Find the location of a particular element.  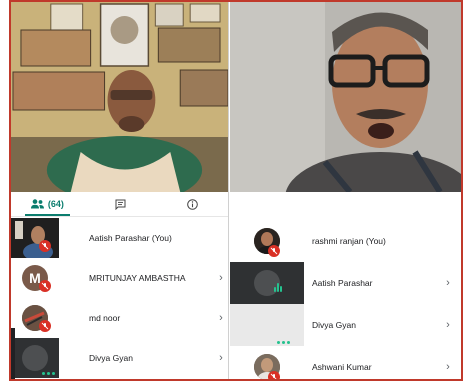

tab-chat is located at coordinates (120, 204).